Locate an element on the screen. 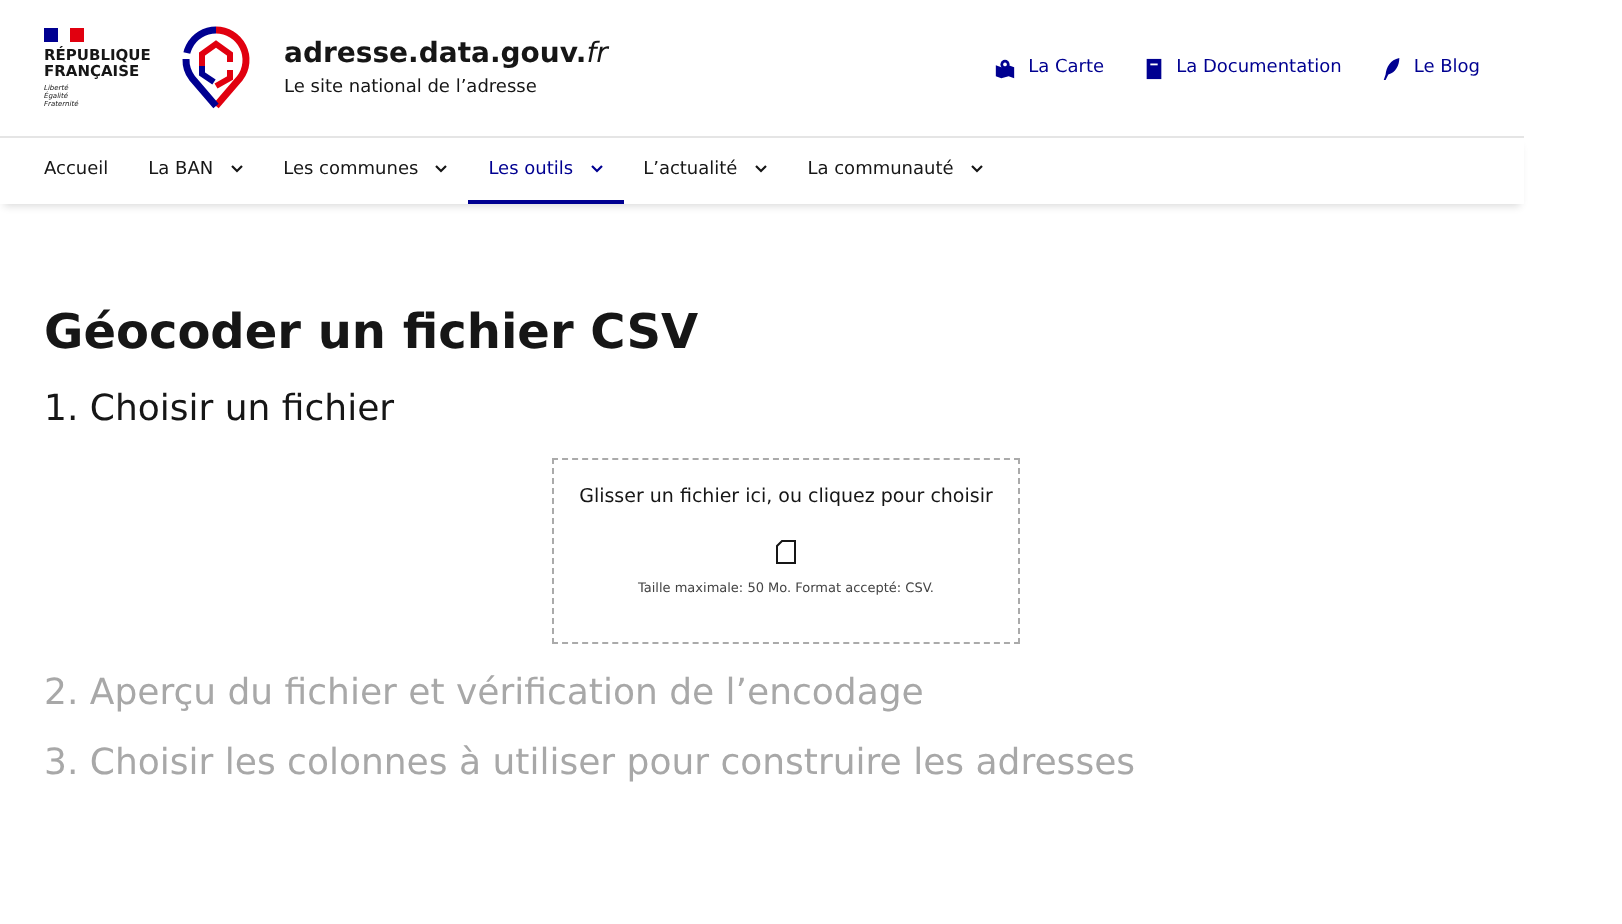  drop-prompt: Glisser un fichier ici, ou cliquez pour choisir is located at coordinates (786, 497).